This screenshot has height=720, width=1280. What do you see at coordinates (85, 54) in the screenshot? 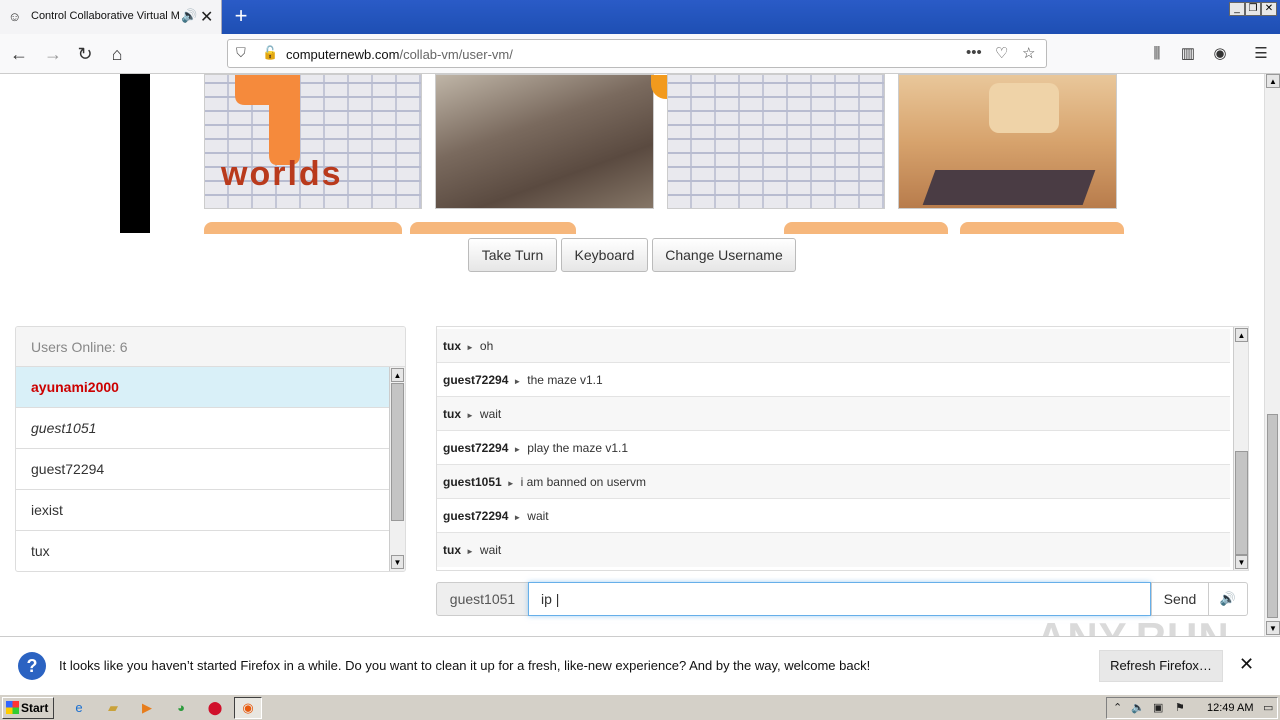
I see `reload-button: ↻` at bounding box center [85, 54].